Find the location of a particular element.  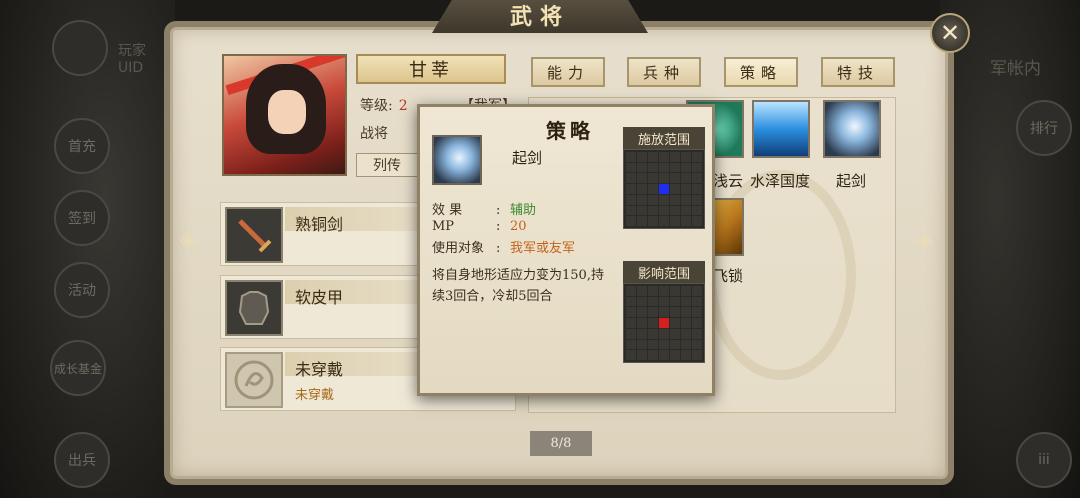

sign-in-button: 签到 is located at coordinates (82, 218).